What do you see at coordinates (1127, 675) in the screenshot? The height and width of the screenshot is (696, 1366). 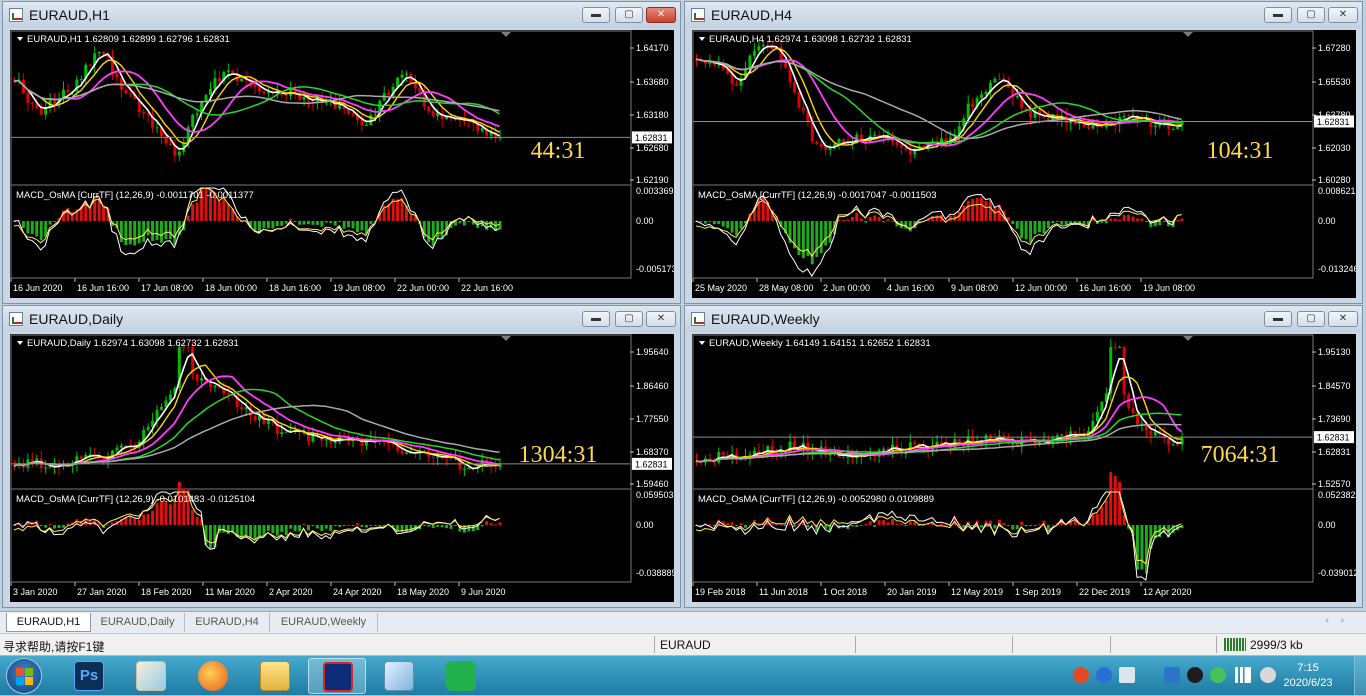 I see `network-icon` at bounding box center [1127, 675].